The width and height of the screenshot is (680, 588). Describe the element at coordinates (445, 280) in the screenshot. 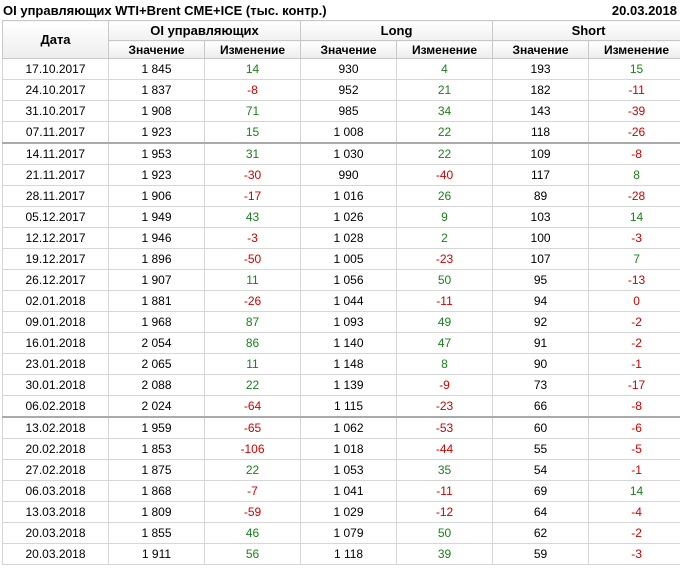

I see `long-change: 50` at that location.